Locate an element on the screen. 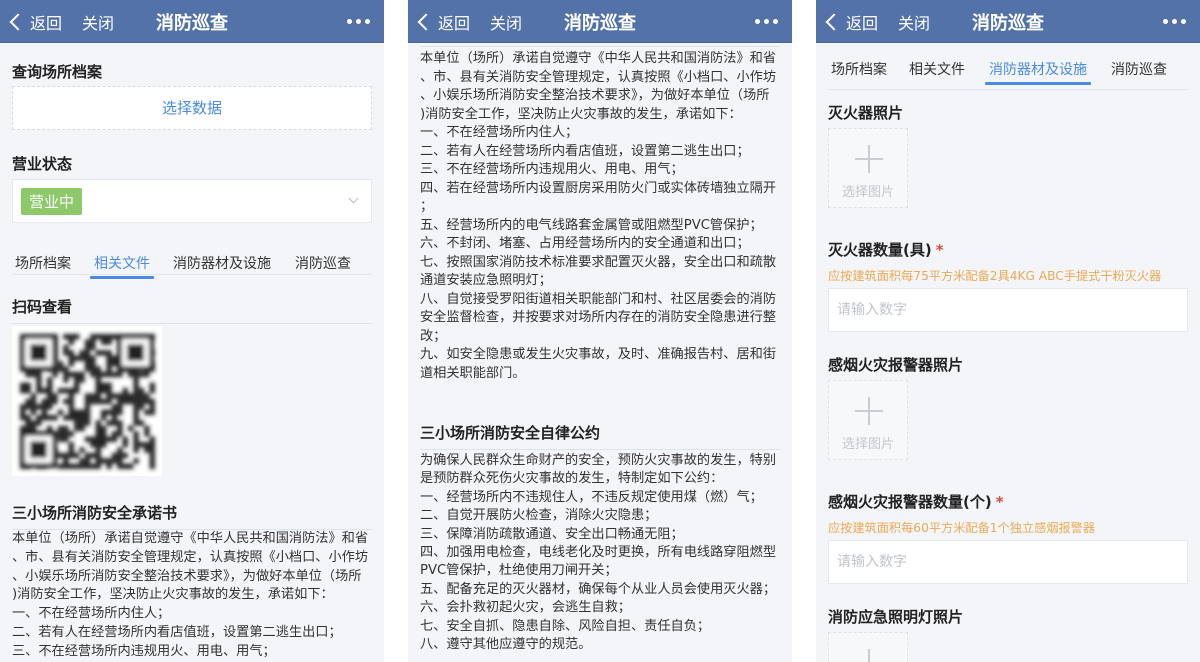 Image resolution: width=1200 pixels, height=662 pixels. text-line: 五、配备充足的灭火器材，确保每个从业人员会使用灭火器； is located at coordinates (598, 589).